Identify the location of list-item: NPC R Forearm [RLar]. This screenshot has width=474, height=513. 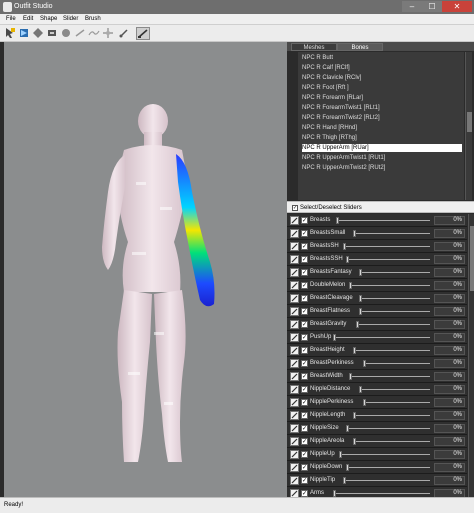
(382, 98).